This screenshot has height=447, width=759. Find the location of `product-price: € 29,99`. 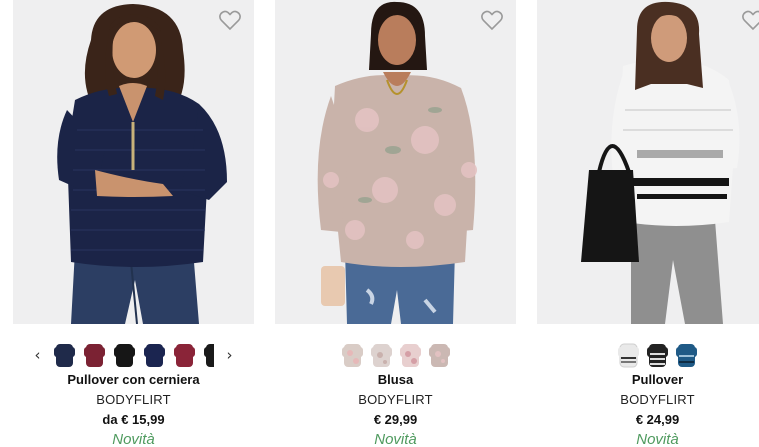

product-price: € 29,99 is located at coordinates (395, 419).